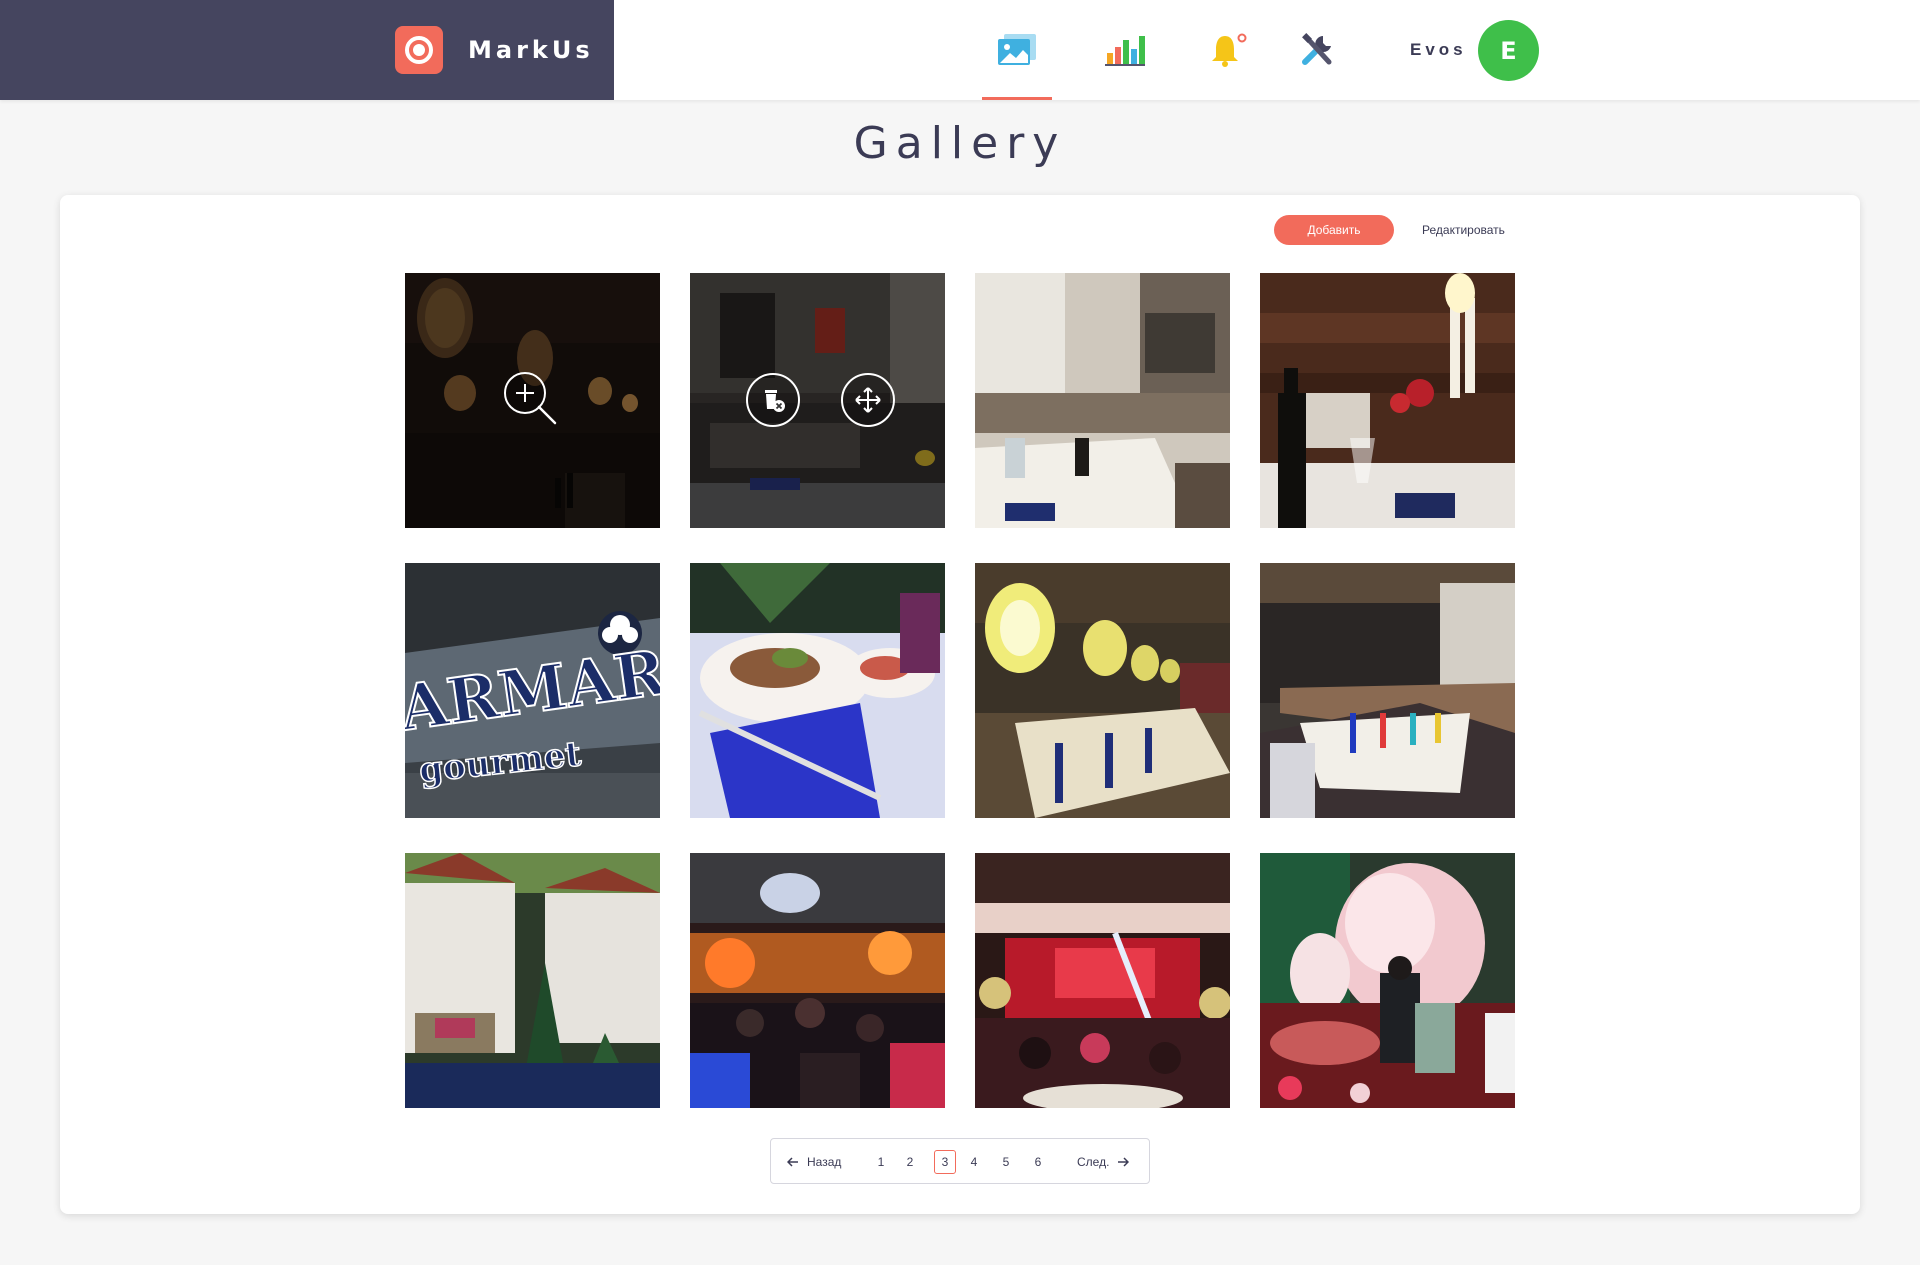 Image resolution: width=1920 pixels, height=1265 pixels. I want to click on photo-marmaris-sign: ARMARIS gourmet, so click(532, 690).